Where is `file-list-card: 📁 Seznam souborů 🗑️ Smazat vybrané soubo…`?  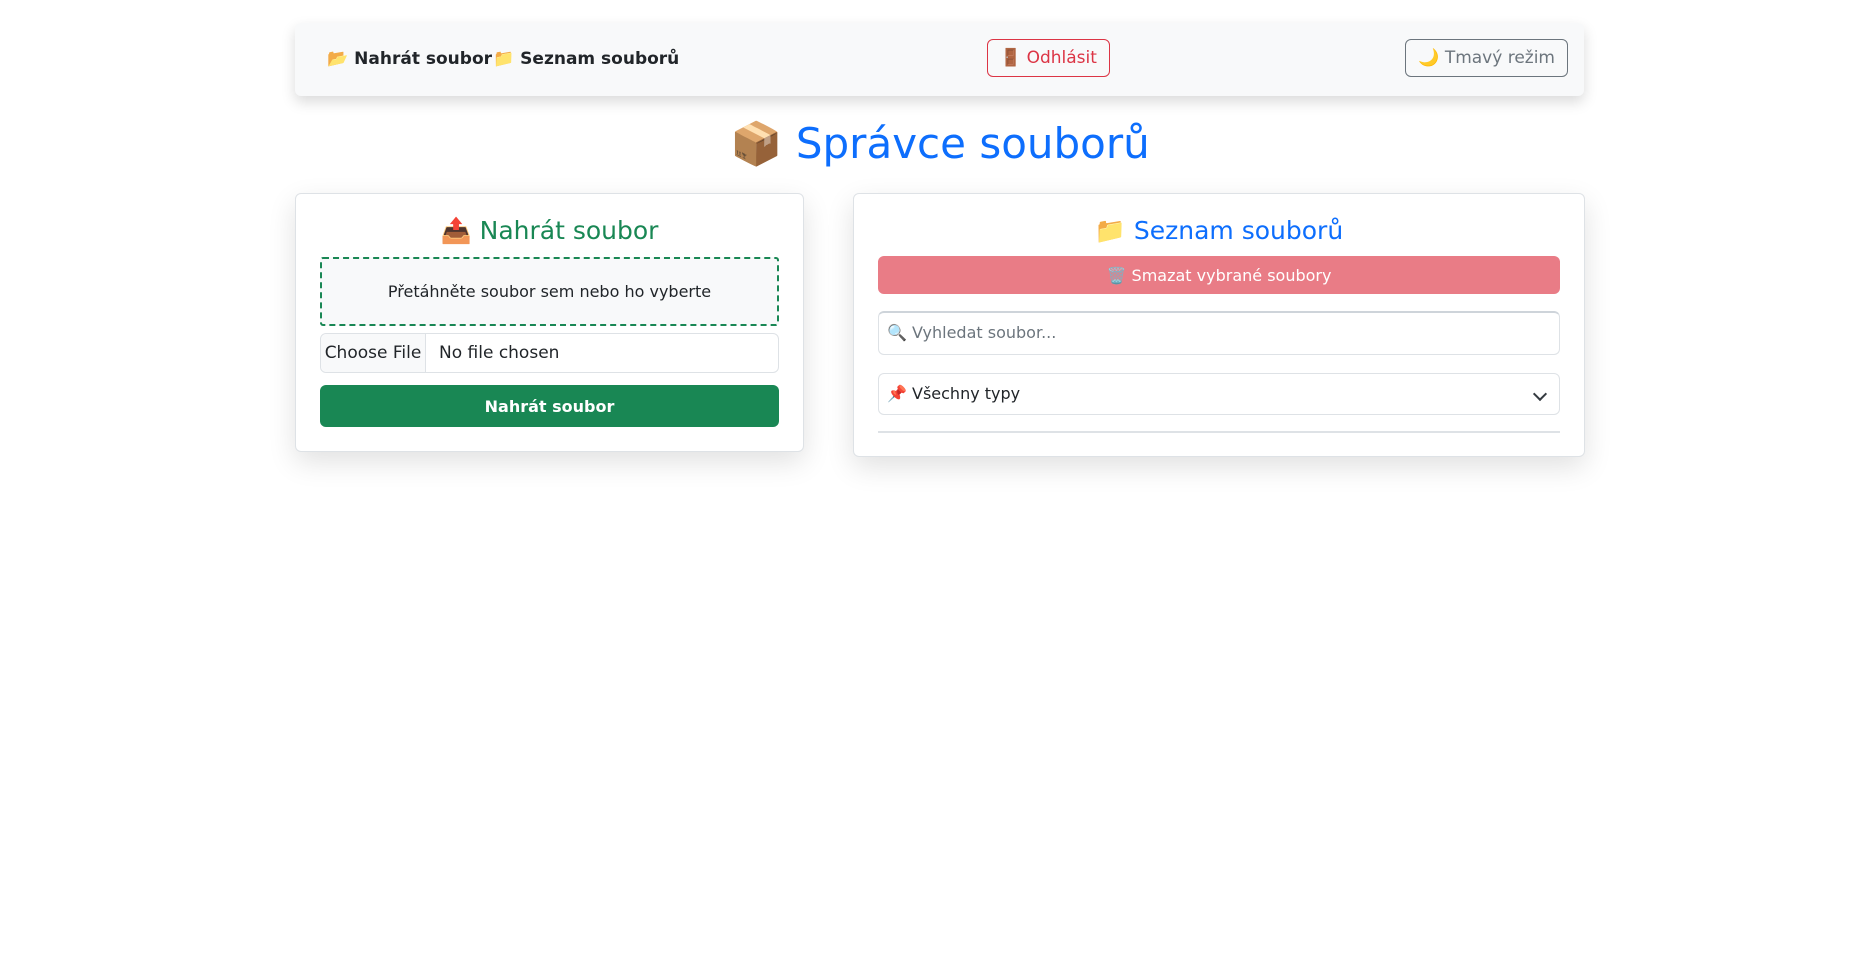
file-list-card: 📁 Seznam souborů 🗑️ Smazat vybrané soubo… is located at coordinates (1219, 325).